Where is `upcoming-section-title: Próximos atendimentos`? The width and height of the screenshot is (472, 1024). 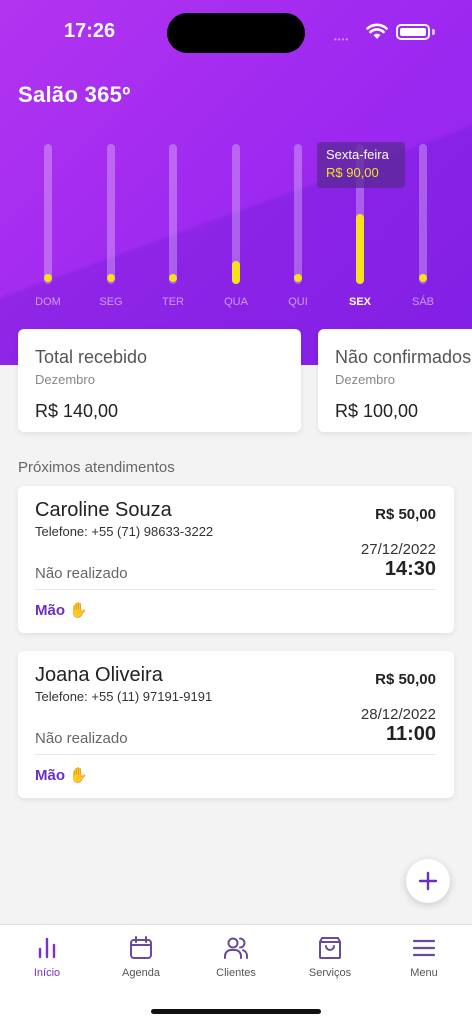 upcoming-section-title: Próximos atendimentos is located at coordinates (96, 467).